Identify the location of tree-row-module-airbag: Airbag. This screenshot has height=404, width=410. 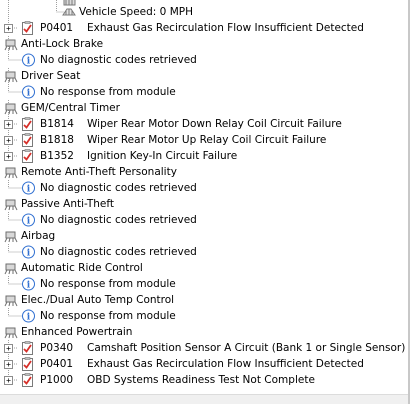
(205, 236).